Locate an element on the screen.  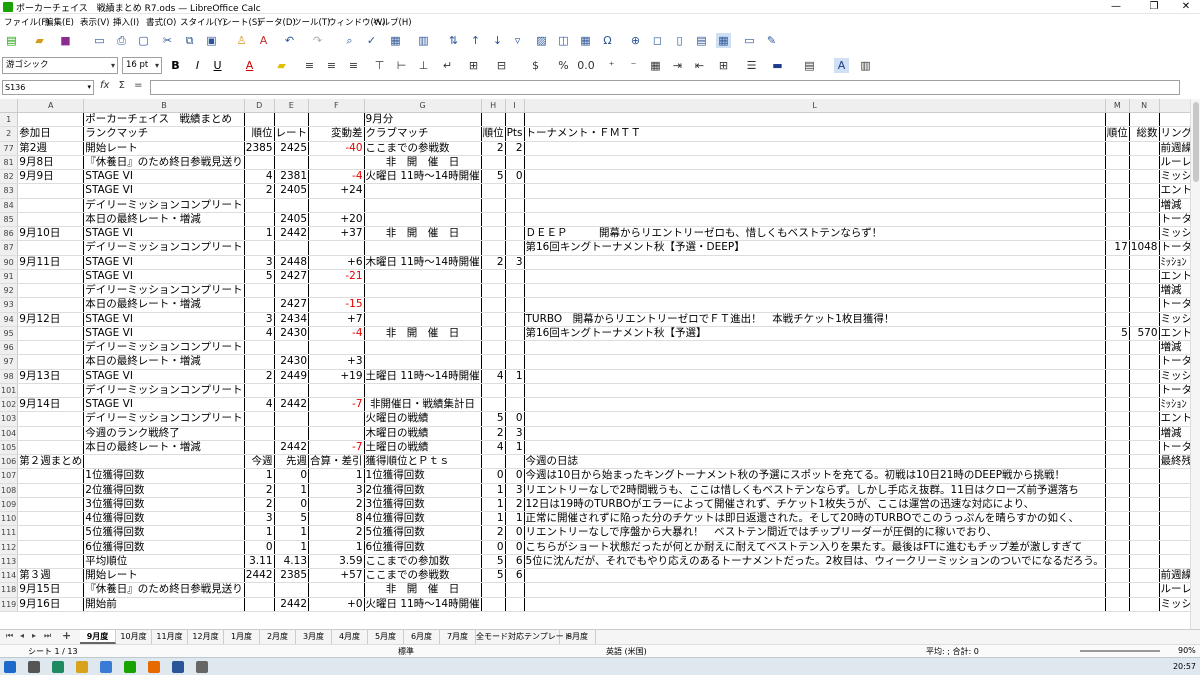
cell: 4位獲得回数 is located at coordinates (164, 519).